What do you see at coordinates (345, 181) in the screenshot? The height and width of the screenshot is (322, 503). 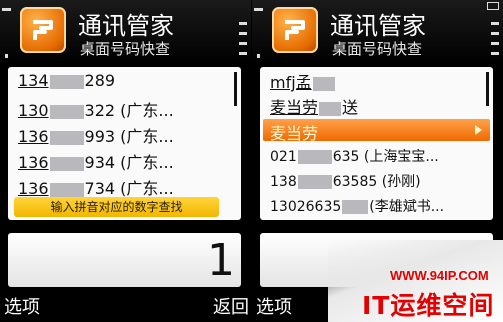 I see `list-item: 138 63585 (孙刚)` at bounding box center [345, 181].